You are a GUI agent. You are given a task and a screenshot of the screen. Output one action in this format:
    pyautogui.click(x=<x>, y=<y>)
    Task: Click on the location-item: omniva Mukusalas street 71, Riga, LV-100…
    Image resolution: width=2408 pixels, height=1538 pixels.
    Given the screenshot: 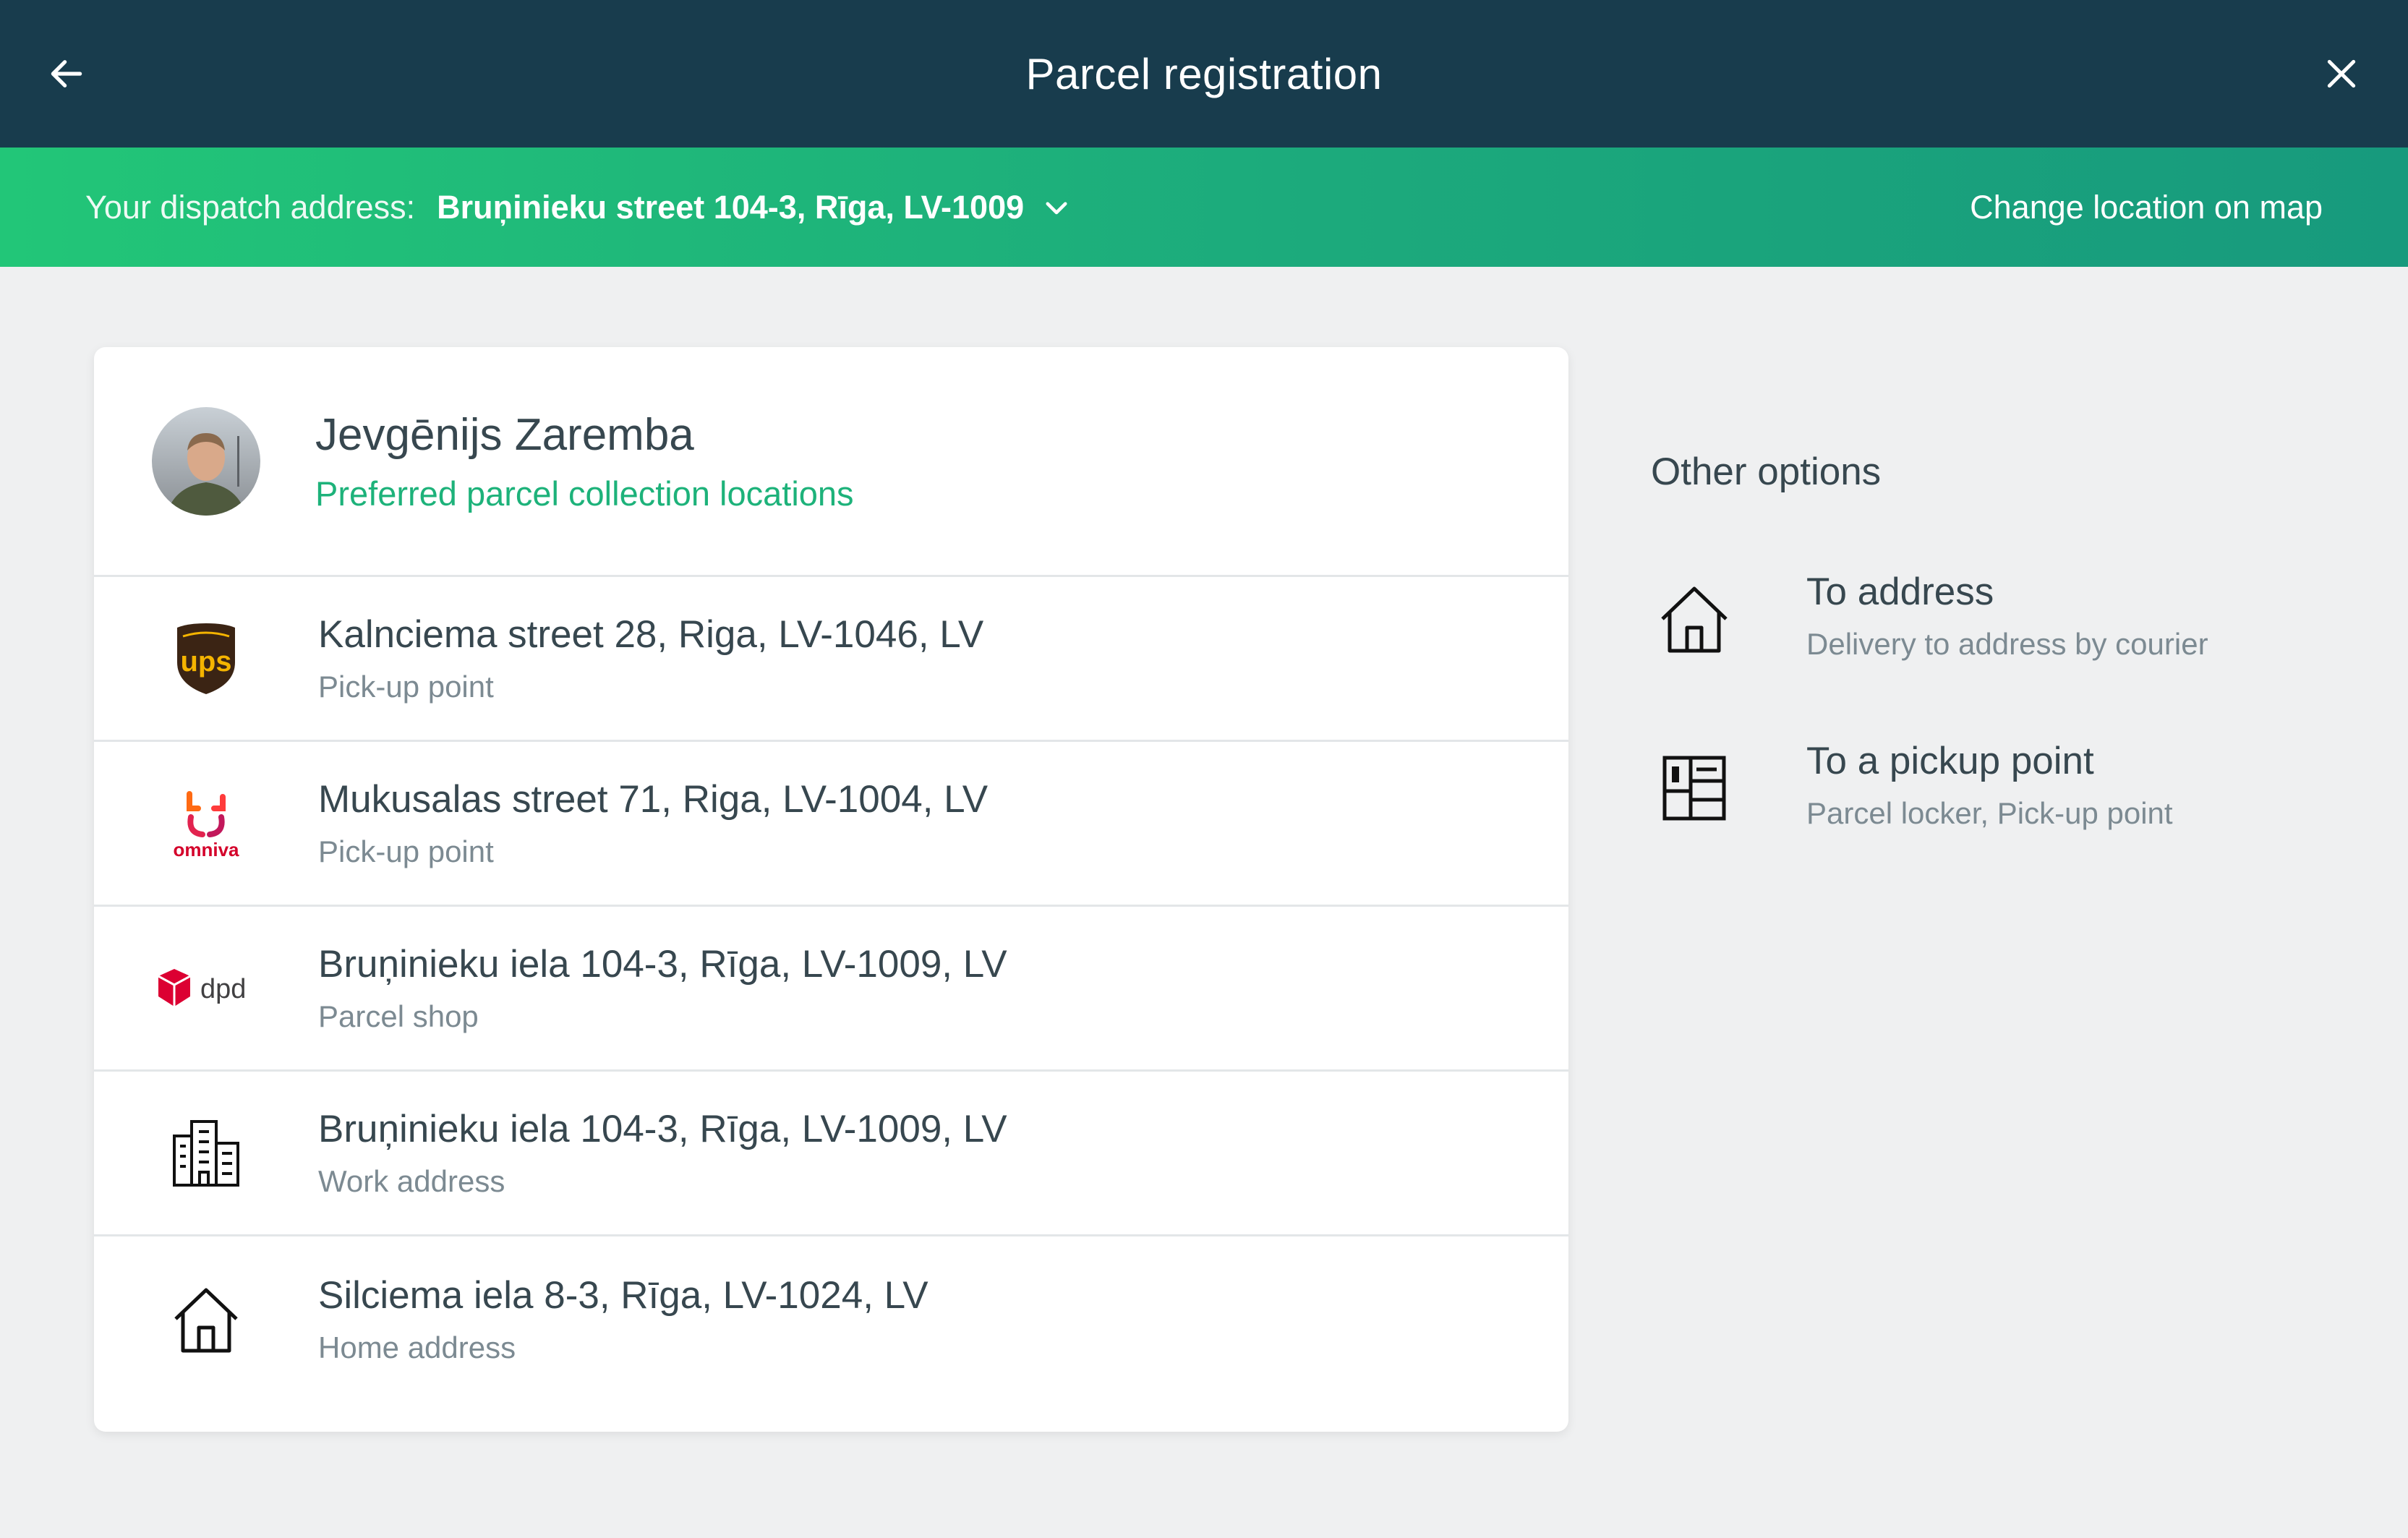 What is the action you would take?
    pyautogui.click(x=831, y=825)
    